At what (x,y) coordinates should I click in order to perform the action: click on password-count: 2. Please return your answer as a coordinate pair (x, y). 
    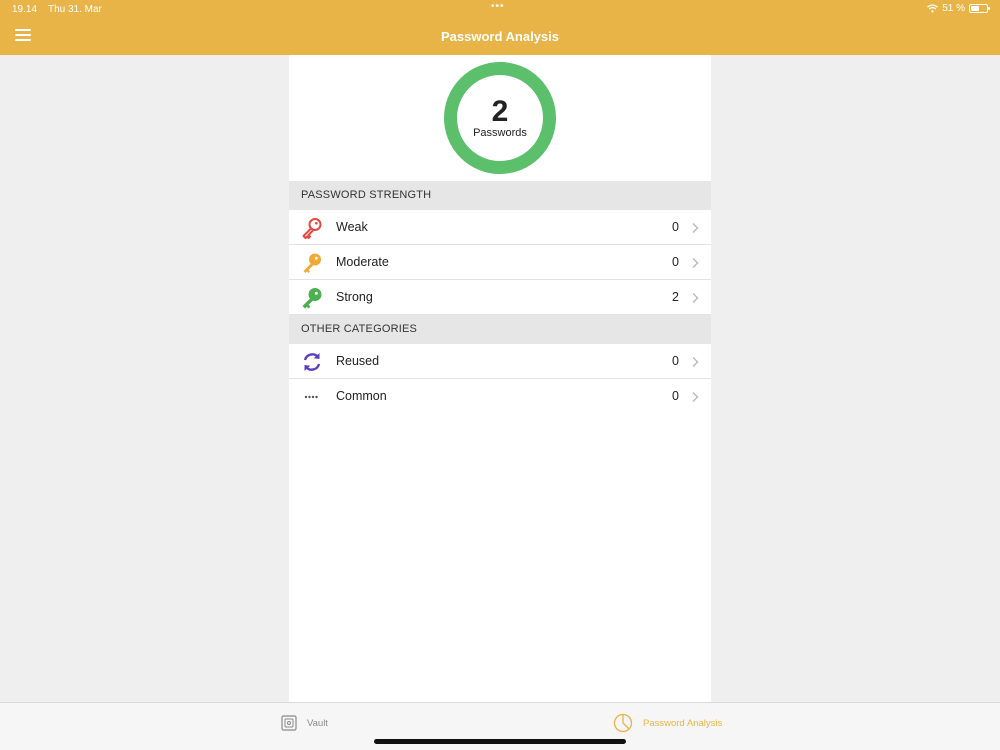
    Looking at the image, I should click on (500, 111).